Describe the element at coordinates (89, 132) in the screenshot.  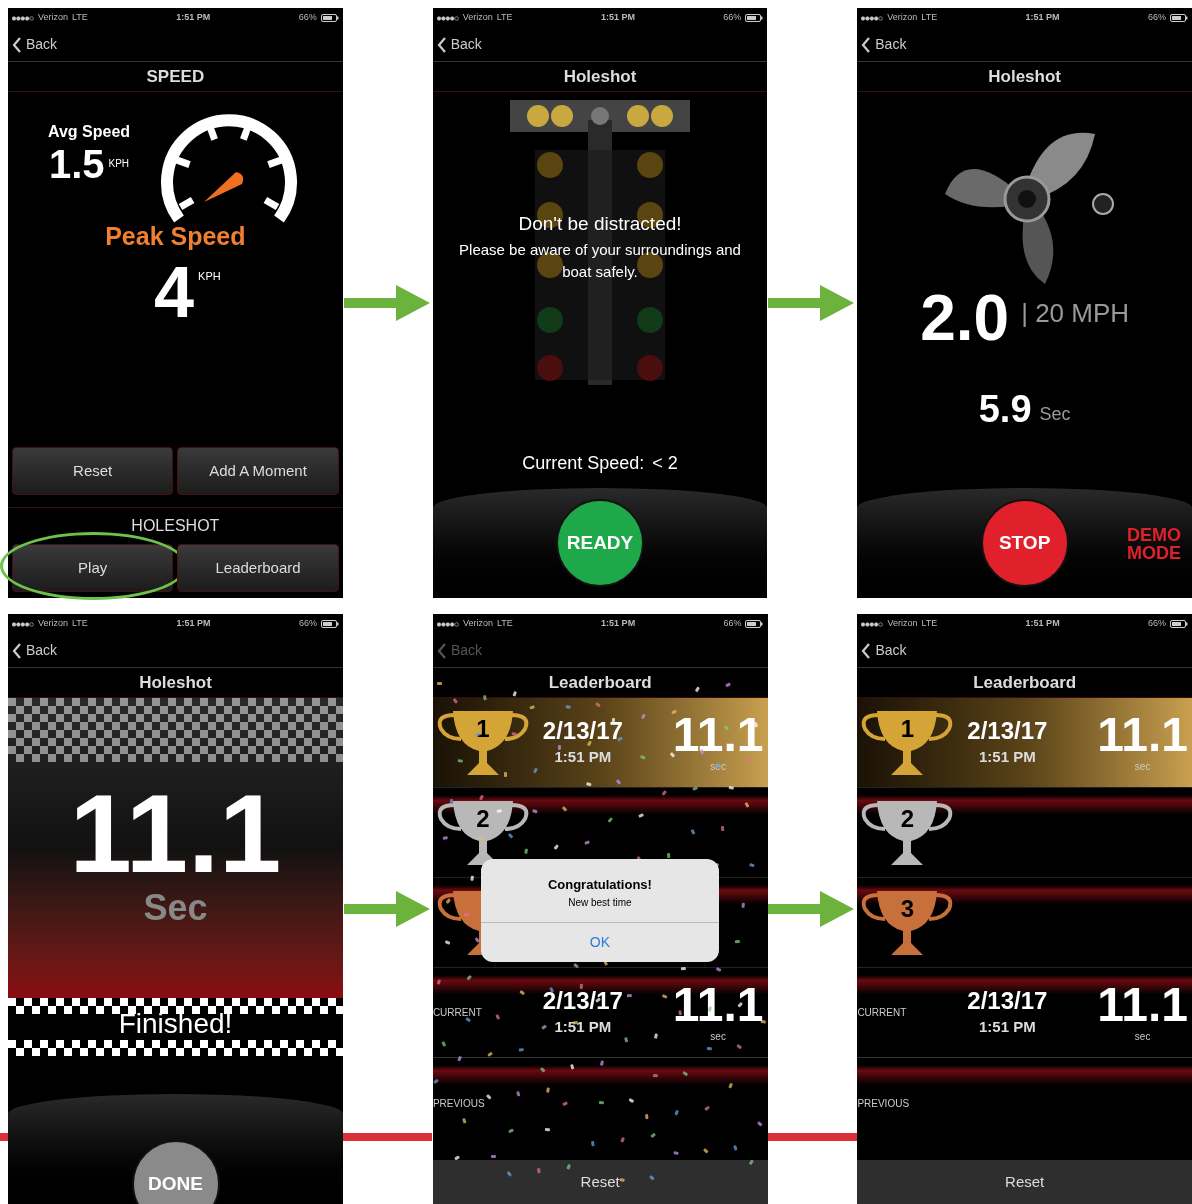
I see `avg-speed-label: Avg Speed` at that location.